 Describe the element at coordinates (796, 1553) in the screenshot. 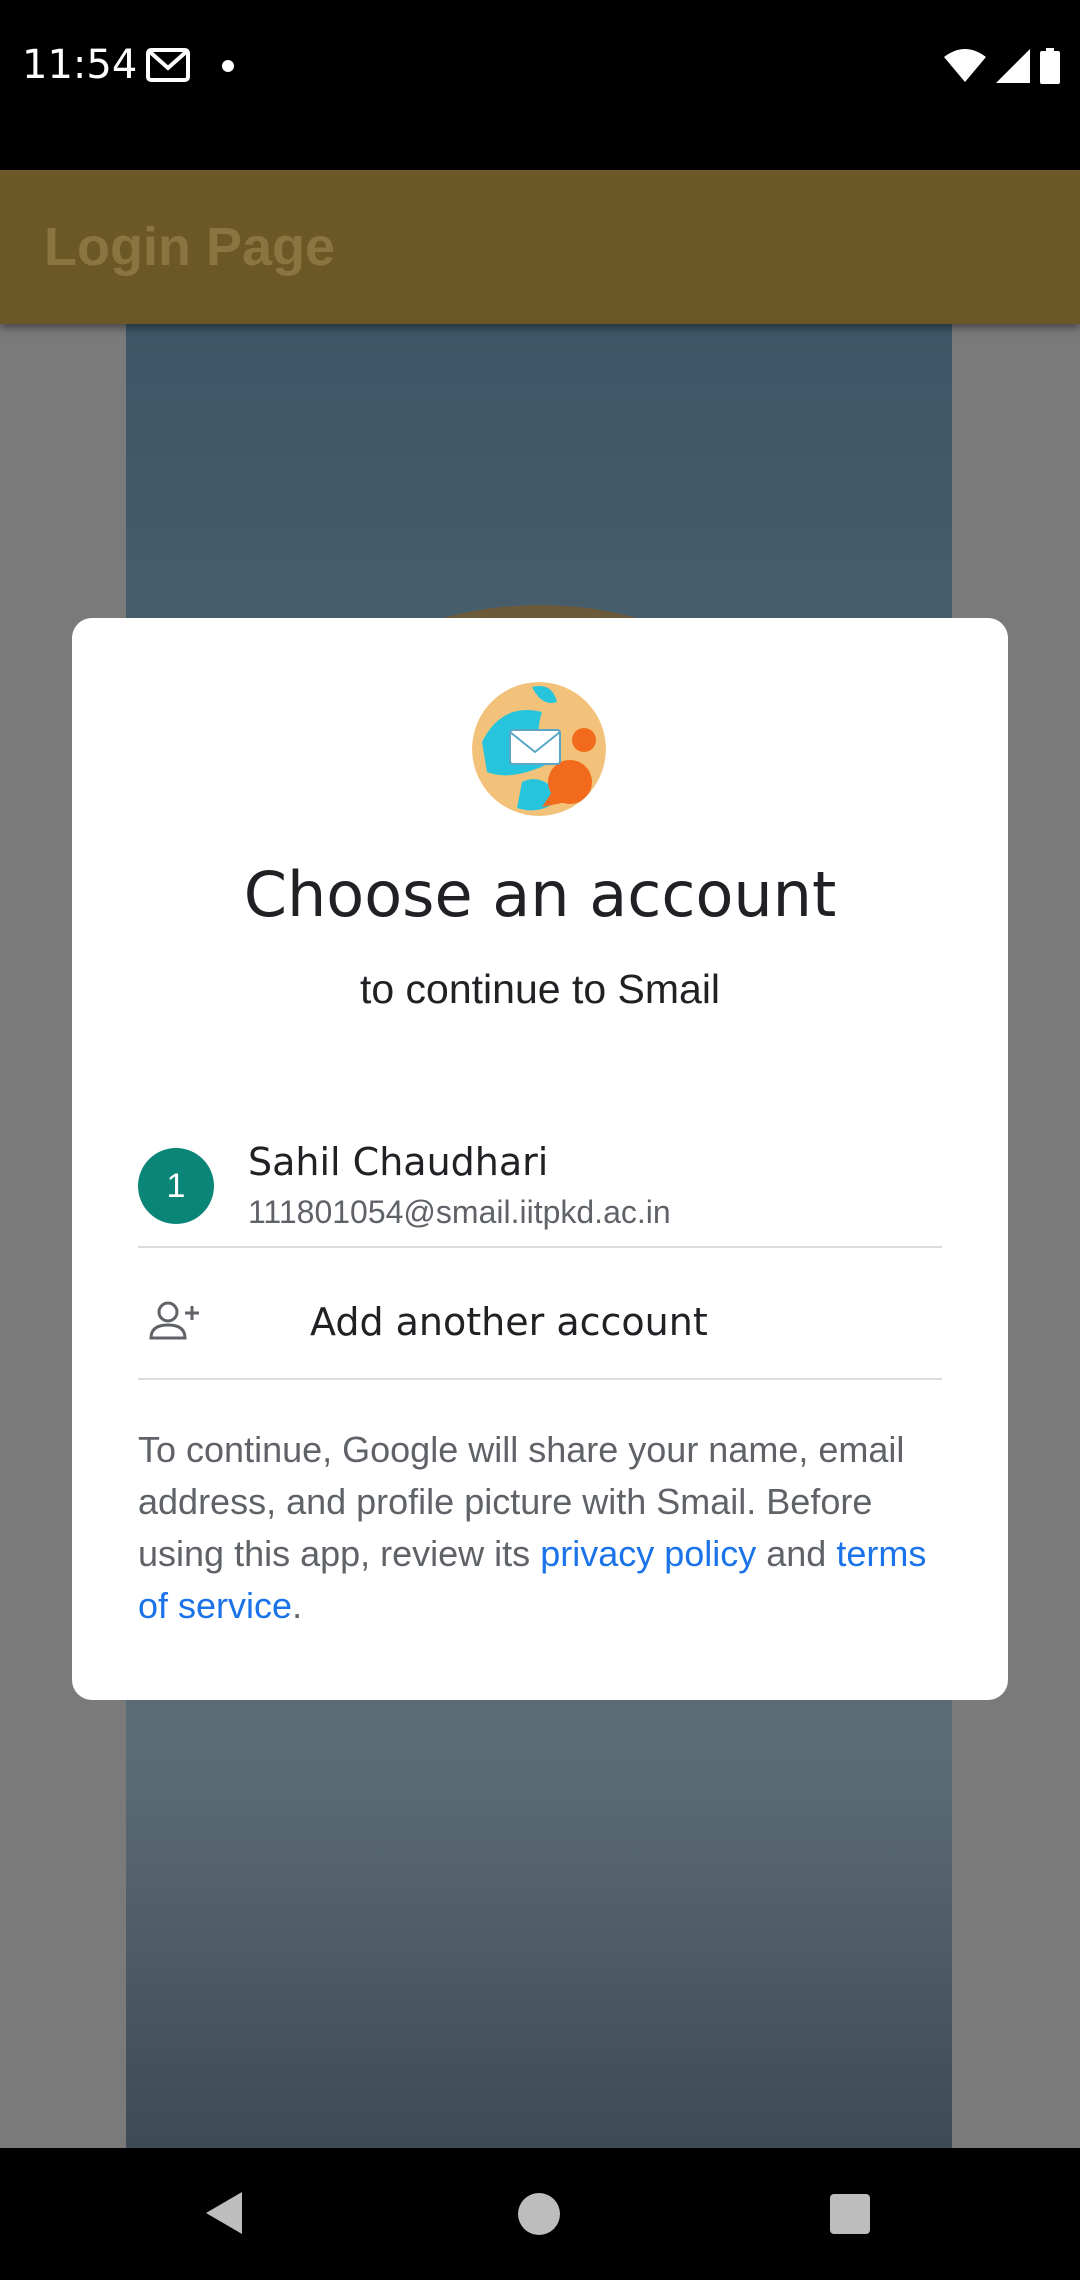

I see `disclaimer-text-2: and` at that location.